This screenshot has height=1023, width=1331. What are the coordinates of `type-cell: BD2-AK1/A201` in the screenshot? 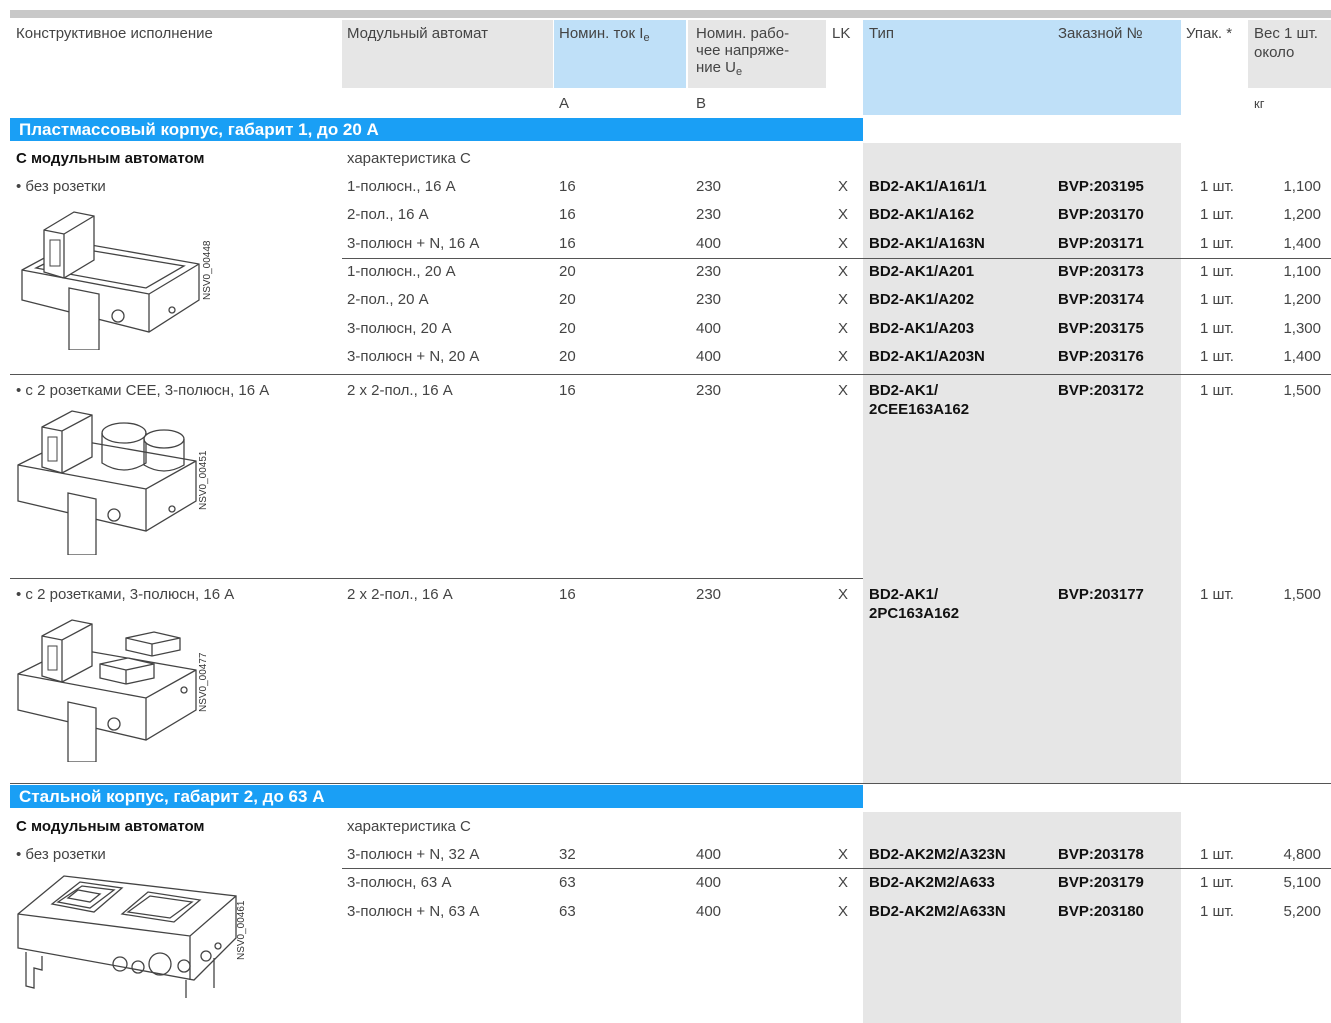 It's located at (922, 271).